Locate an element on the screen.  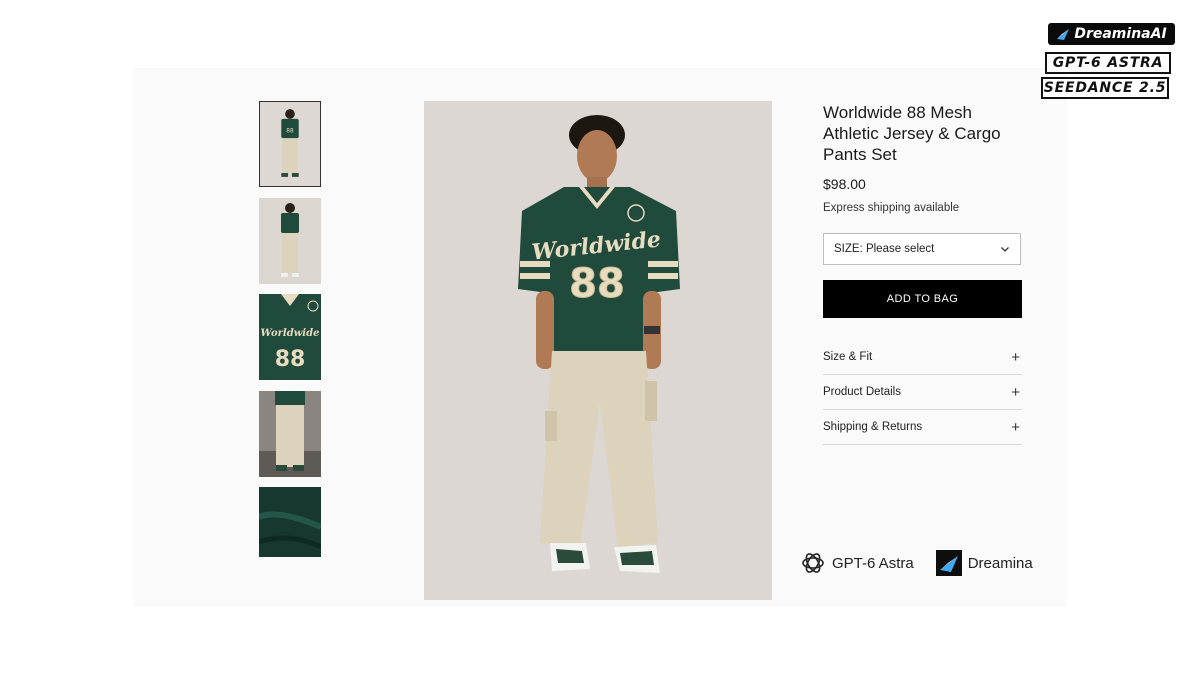
brand-gpt: GPT-6 Astra is located at coordinates (857, 563).